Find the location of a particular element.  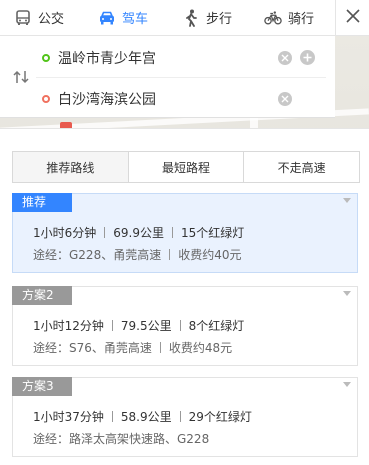

swap-button is located at coordinates (21, 78).